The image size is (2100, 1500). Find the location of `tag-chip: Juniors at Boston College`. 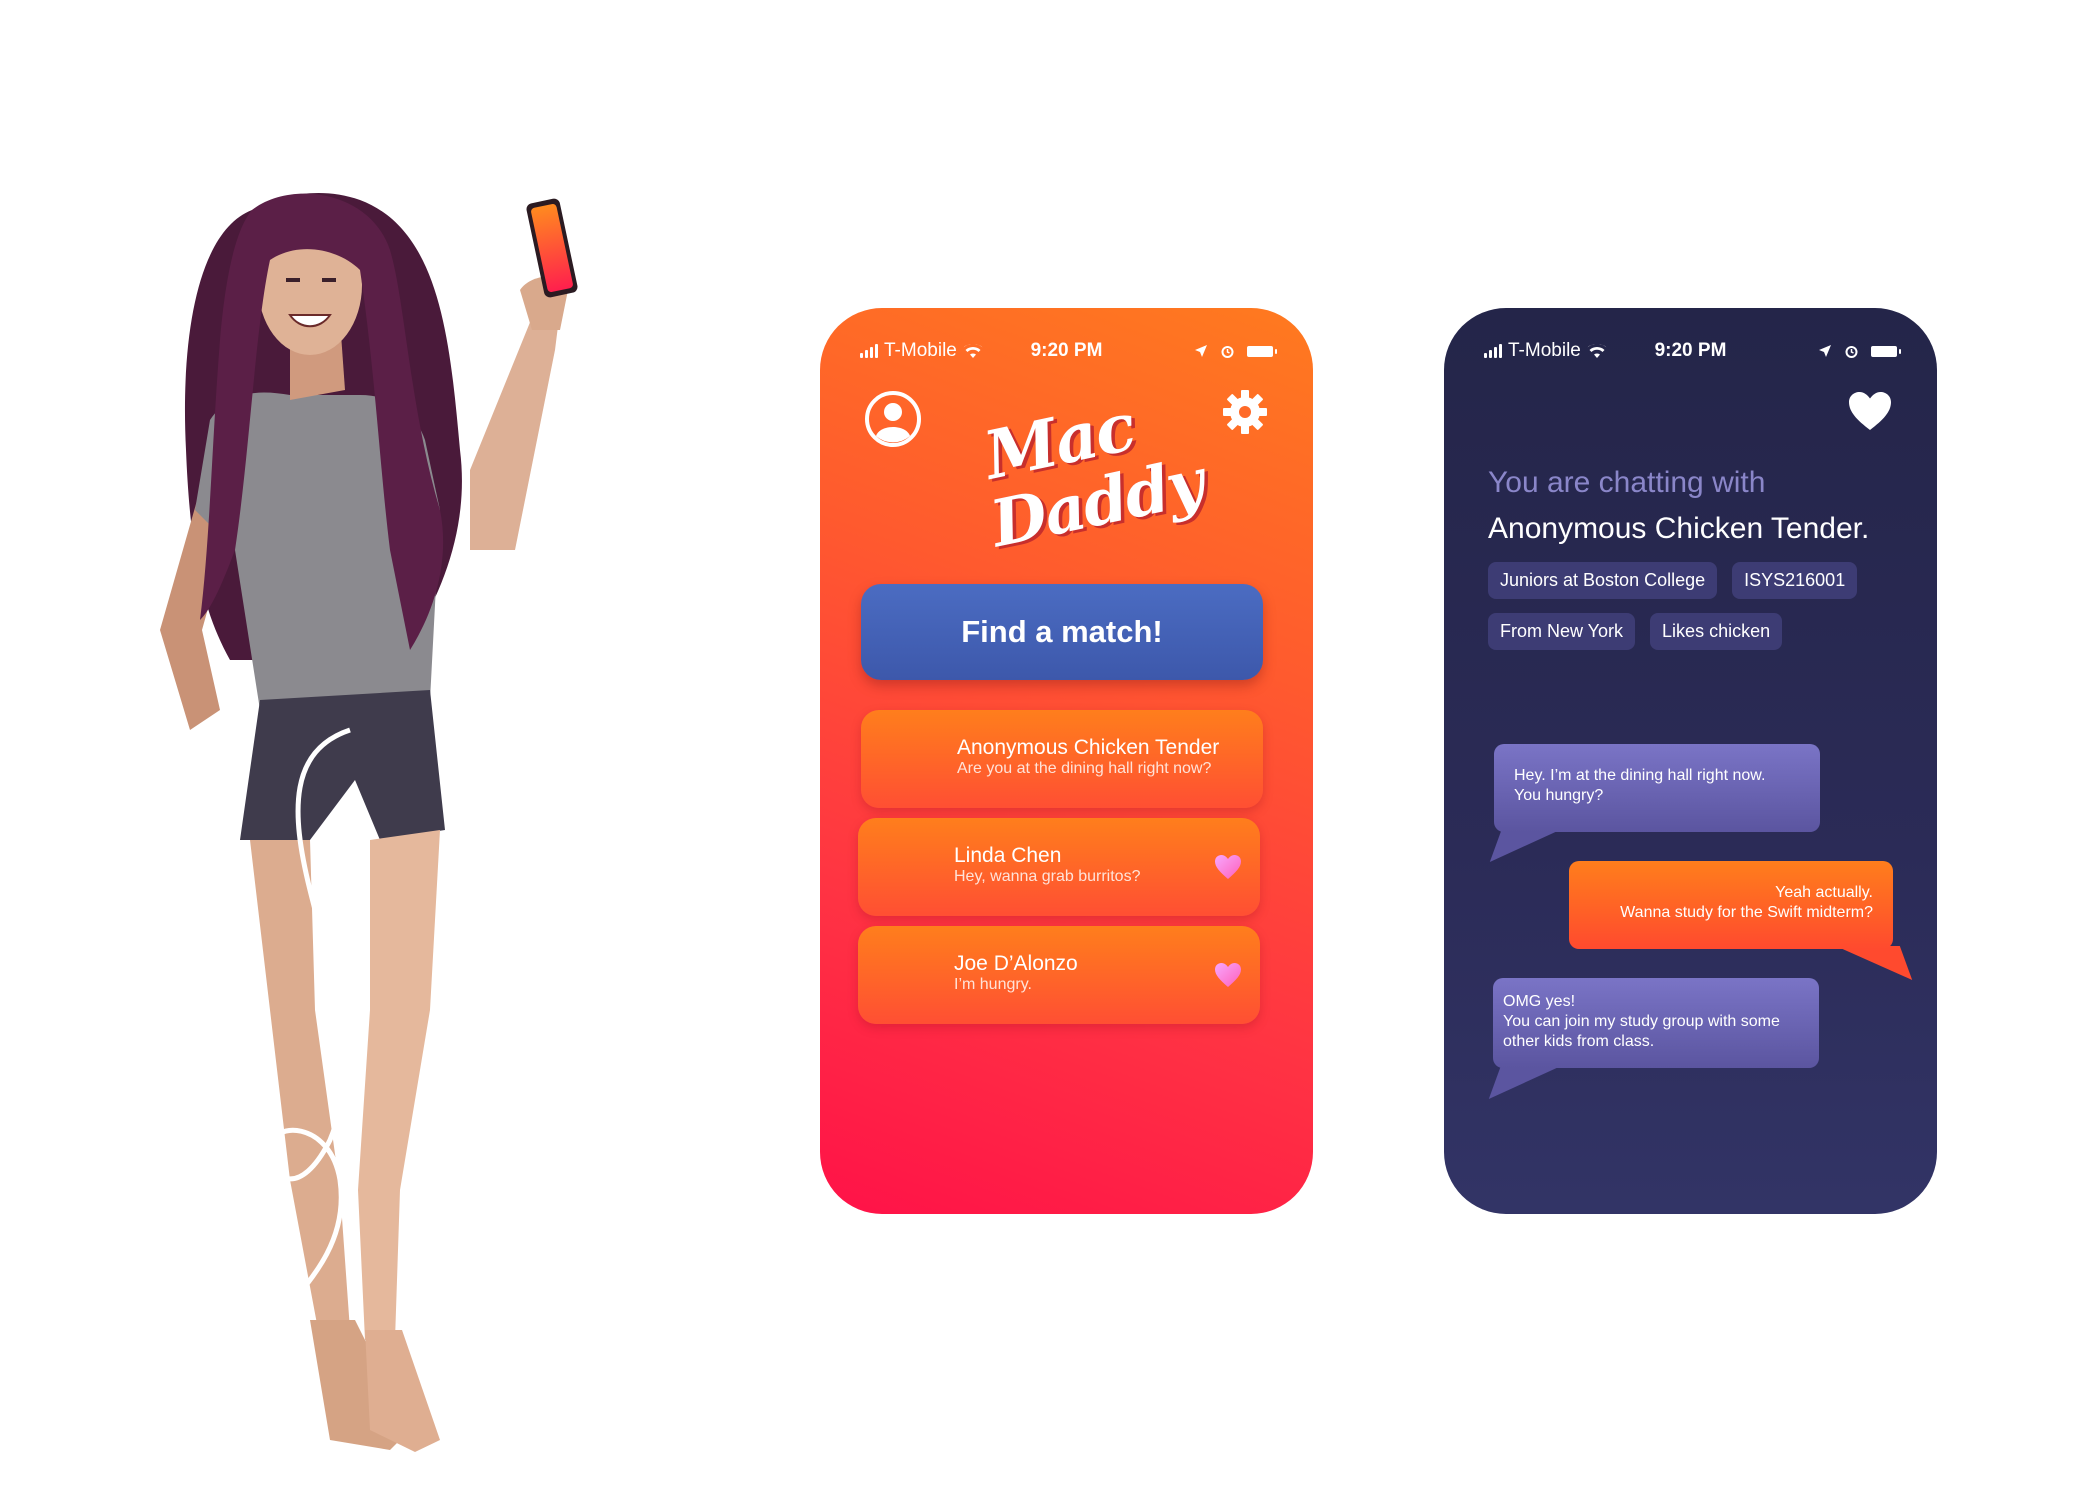

tag-chip: Juniors at Boston College is located at coordinates (1603, 580).